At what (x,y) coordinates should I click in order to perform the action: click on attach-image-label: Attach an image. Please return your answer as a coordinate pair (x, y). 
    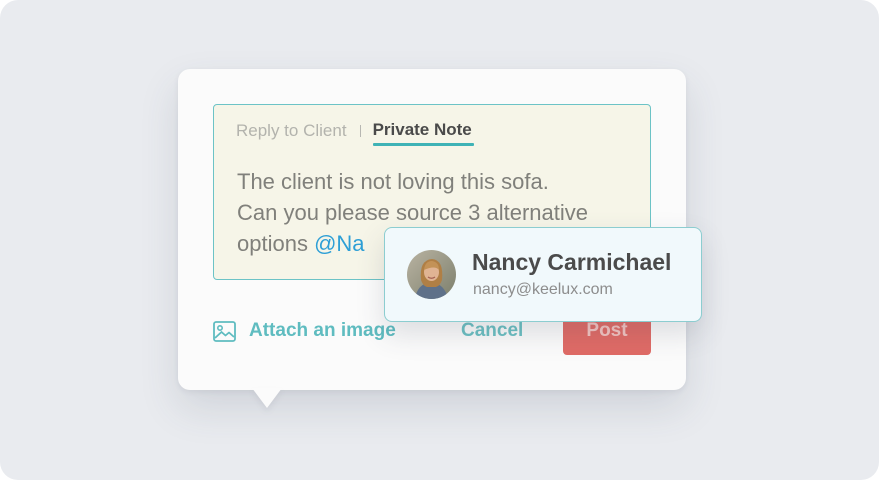
    Looking at the image, I should click on (322, 330).